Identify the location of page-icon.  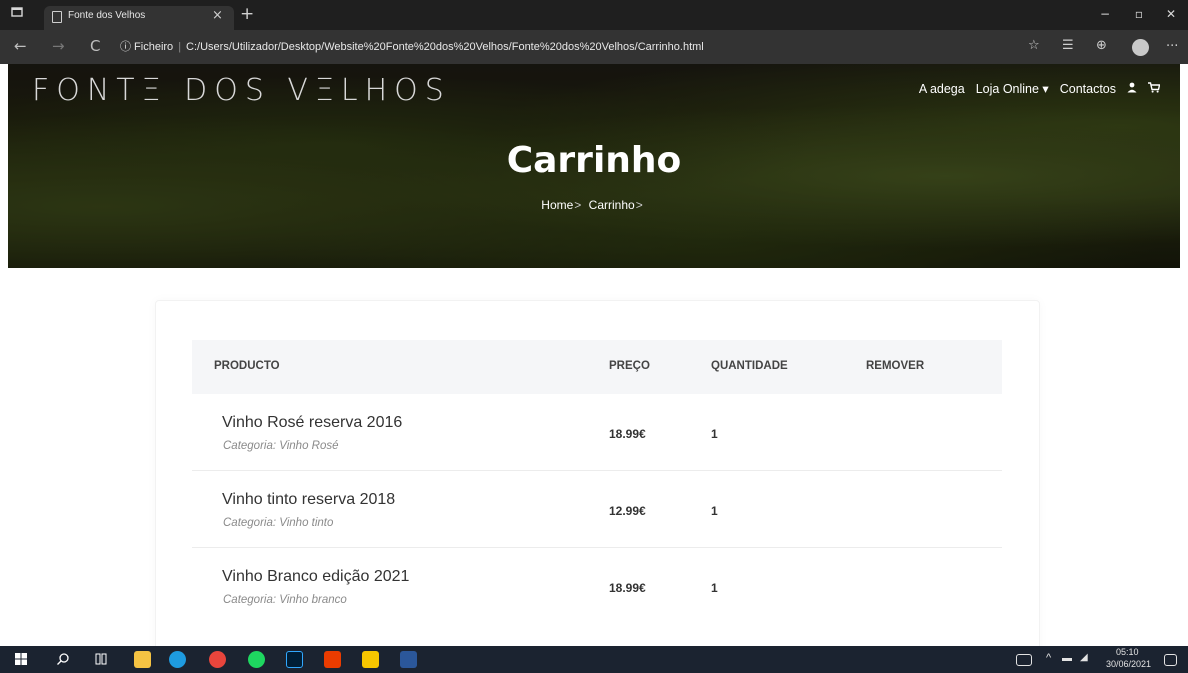
(57, 17).